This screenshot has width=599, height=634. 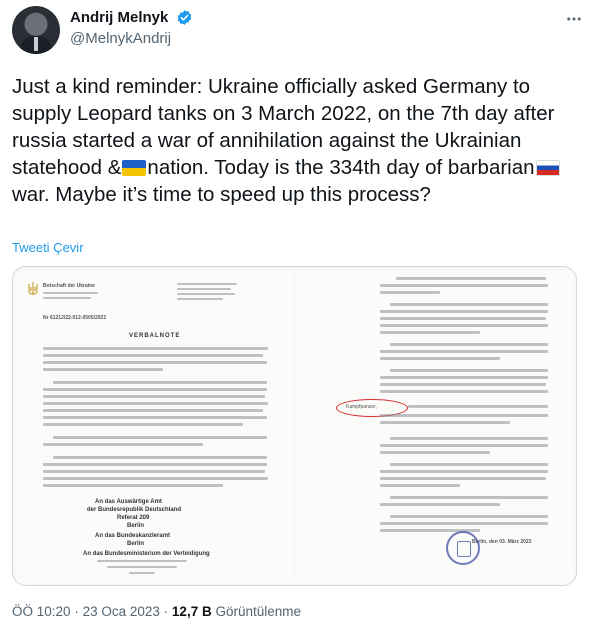 I want to click on embassy-header: Botschaft der Ukraine, so click(x=69, y=286).